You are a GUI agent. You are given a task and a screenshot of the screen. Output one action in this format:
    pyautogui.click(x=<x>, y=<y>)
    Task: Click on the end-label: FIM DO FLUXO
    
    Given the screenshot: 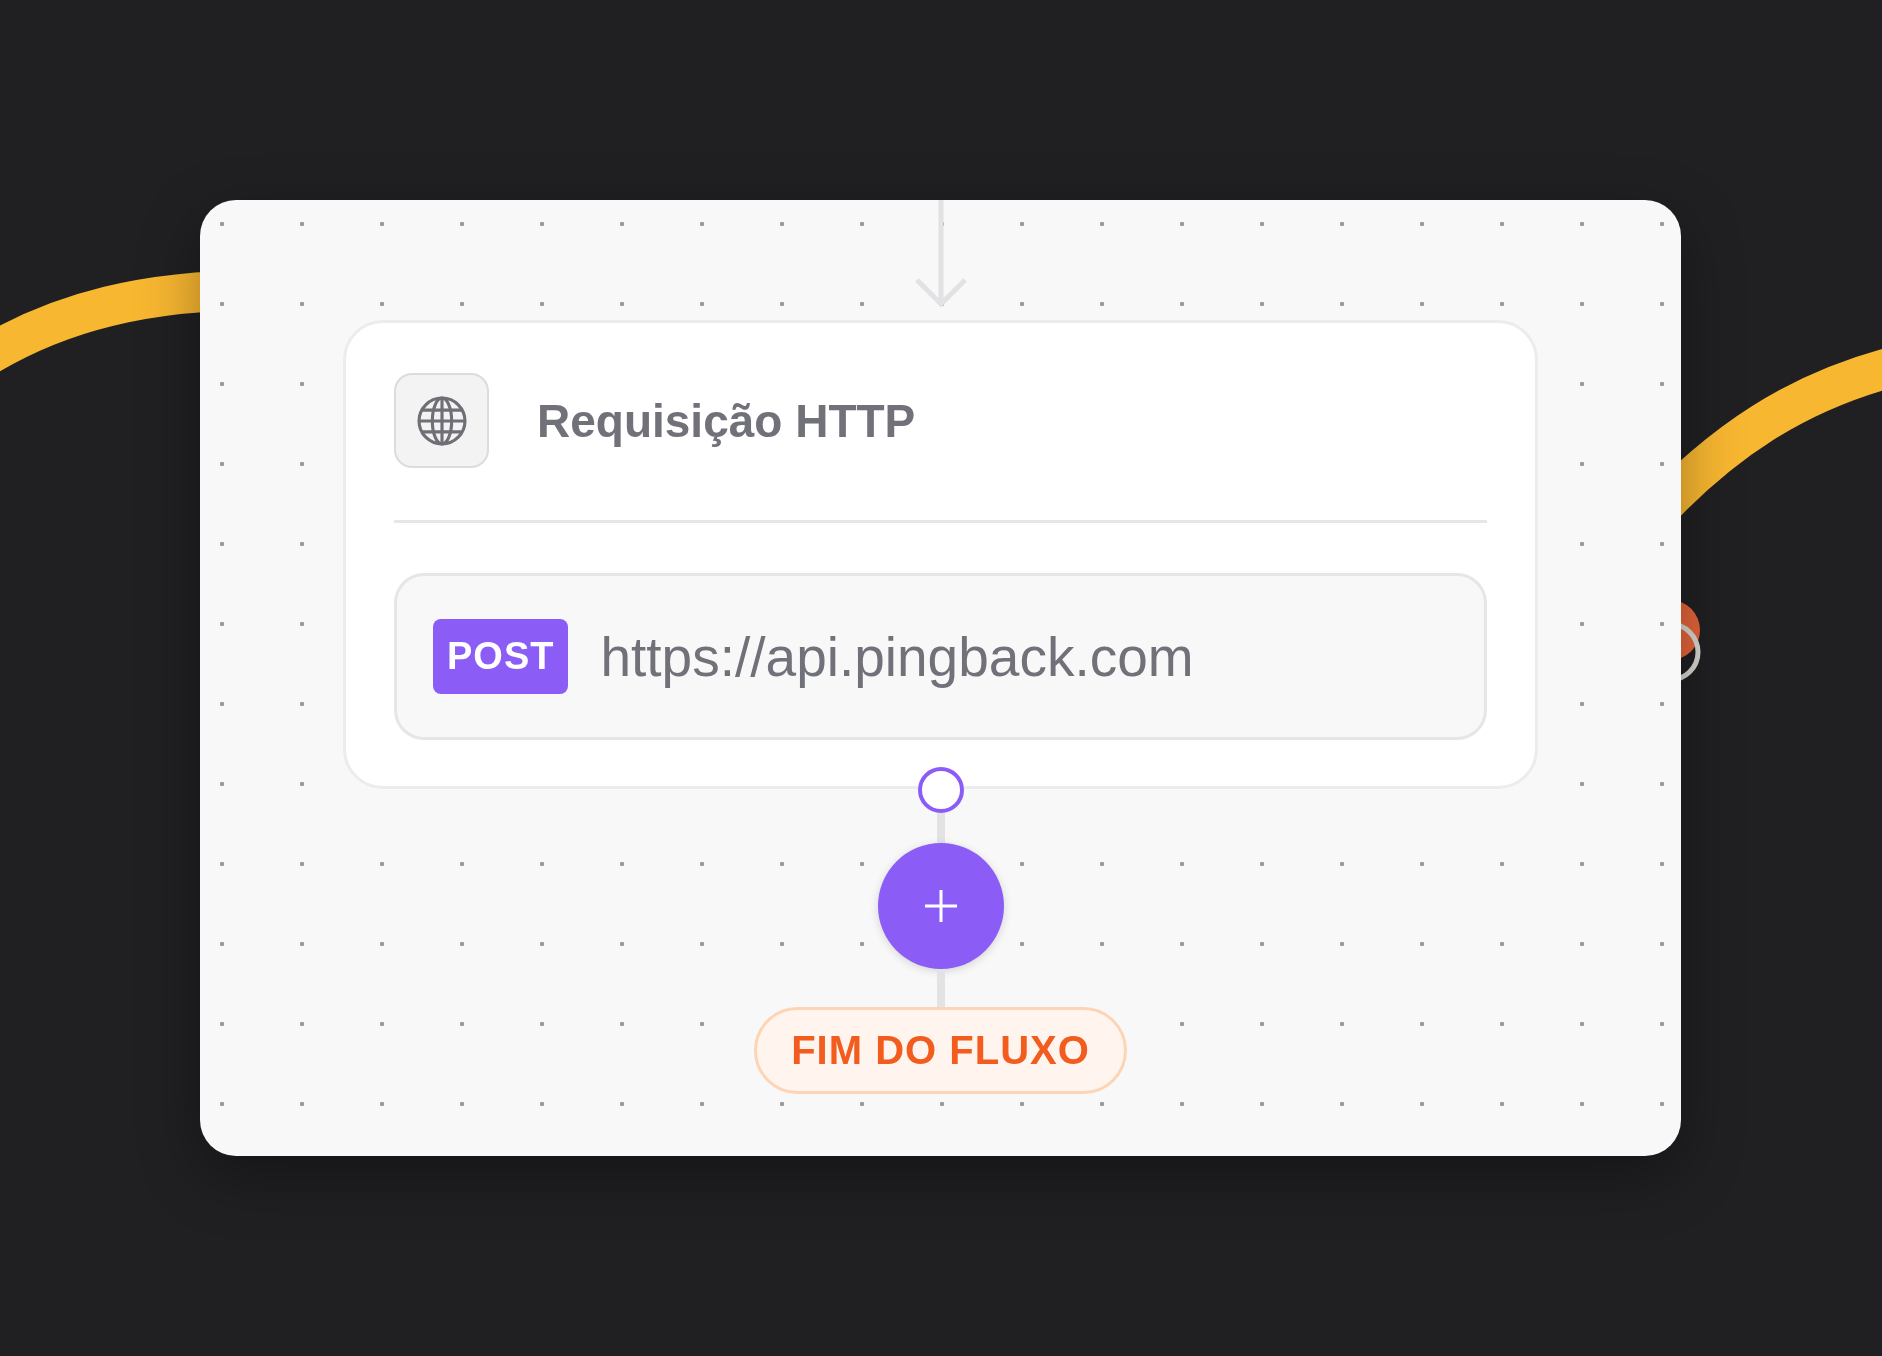 What is the action you would take?
    pyautogui.click(x=940, y=1050)
    